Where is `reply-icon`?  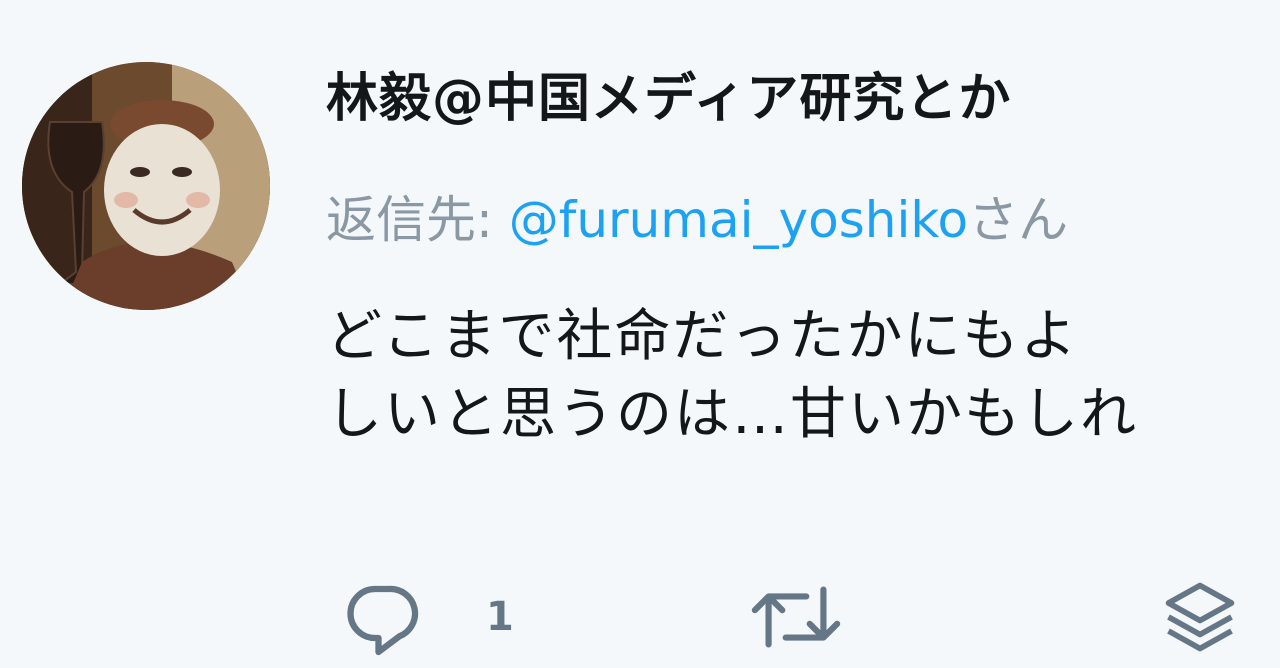
reply-icon is located at coordinates (382, 617).